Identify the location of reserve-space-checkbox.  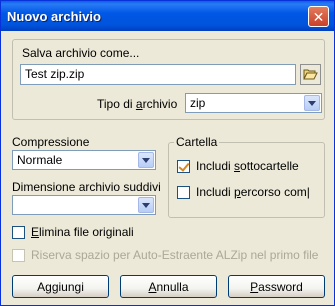
(18, 255).